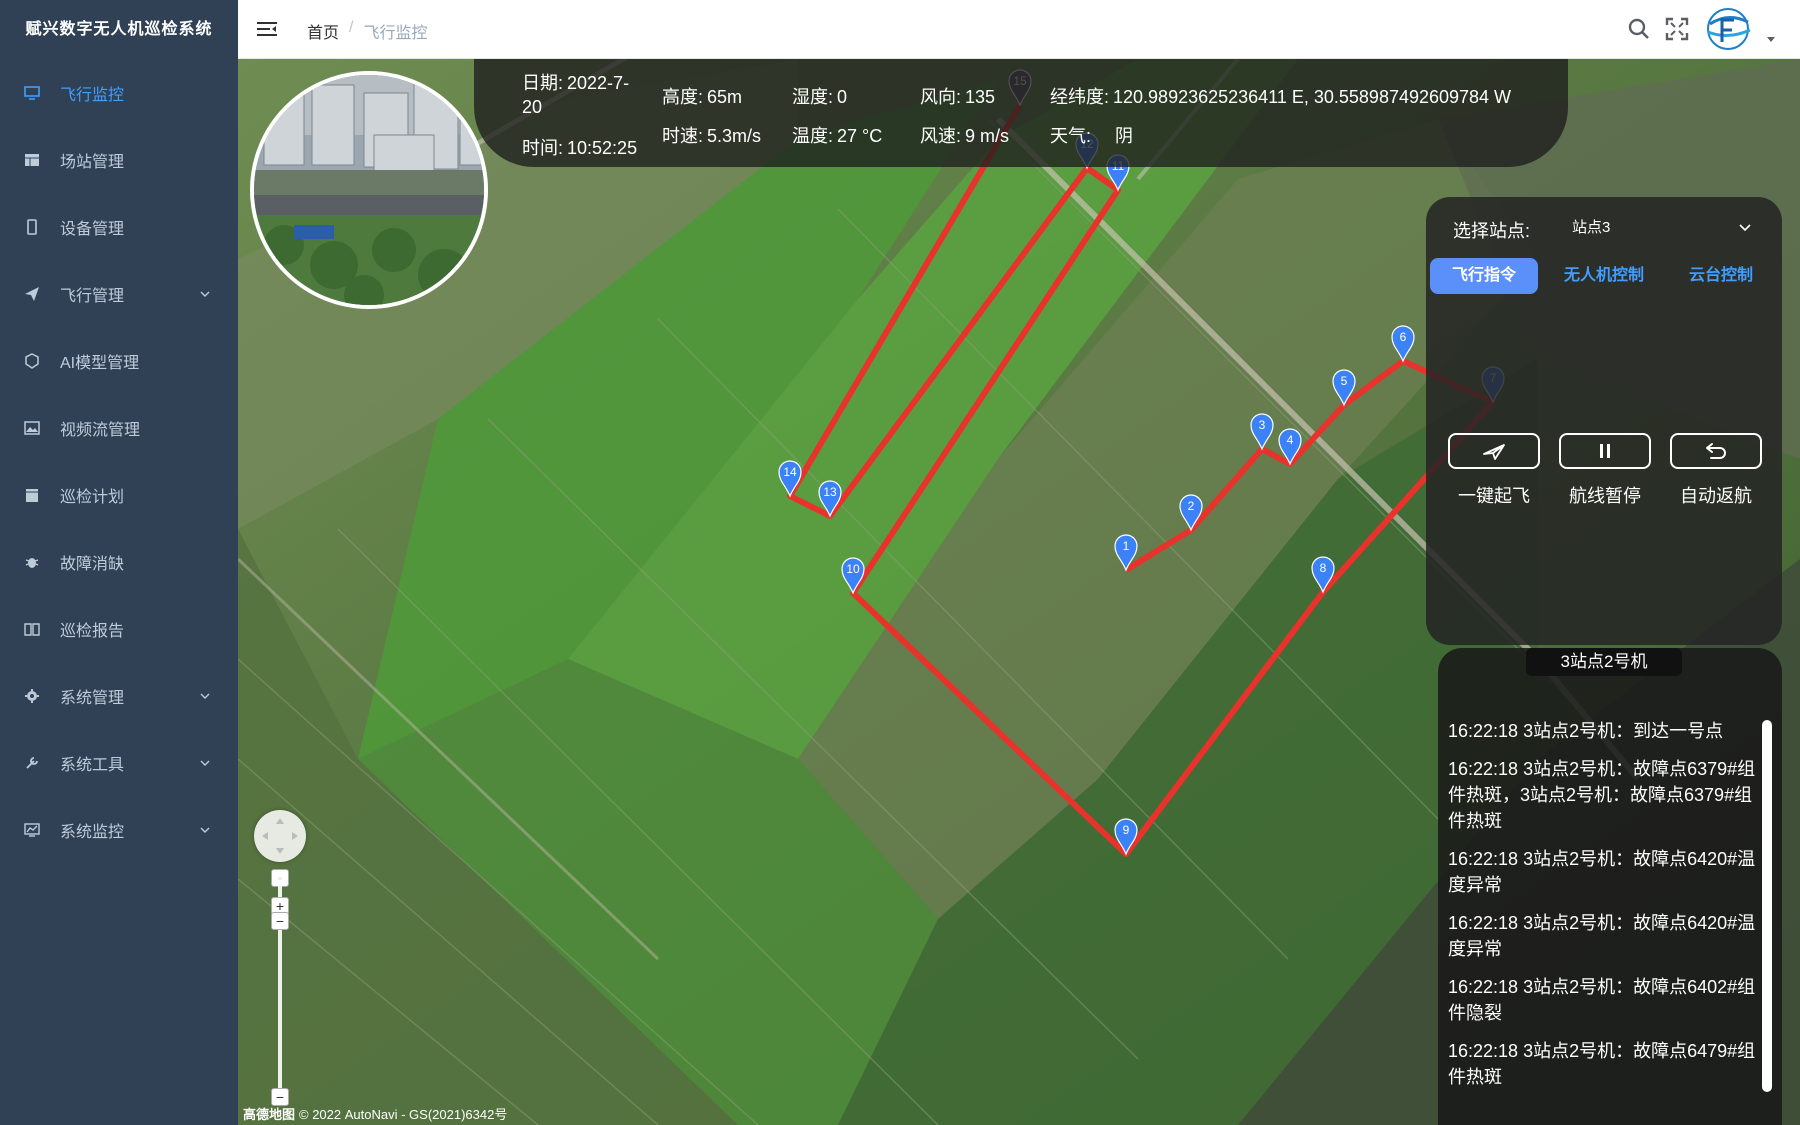  I want to click on sidebar-item-4: AI模型管理, so click(119, 360).